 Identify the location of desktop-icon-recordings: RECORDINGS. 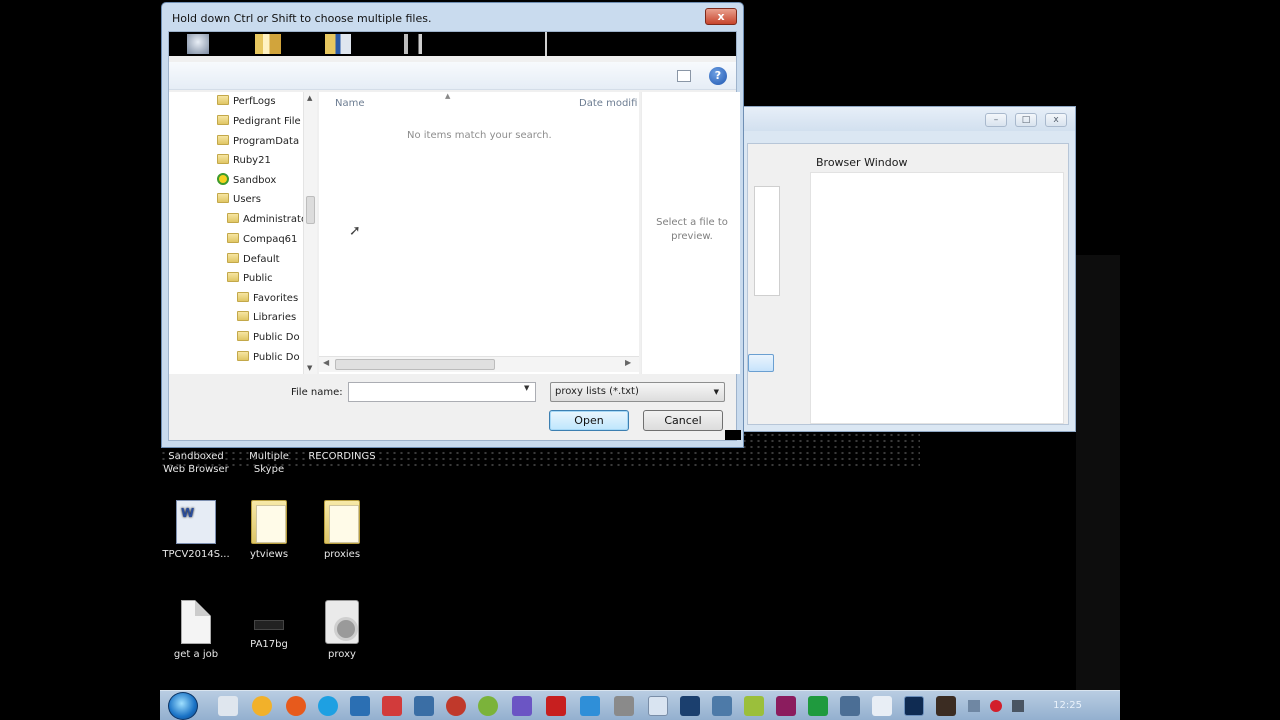
(342, 456).